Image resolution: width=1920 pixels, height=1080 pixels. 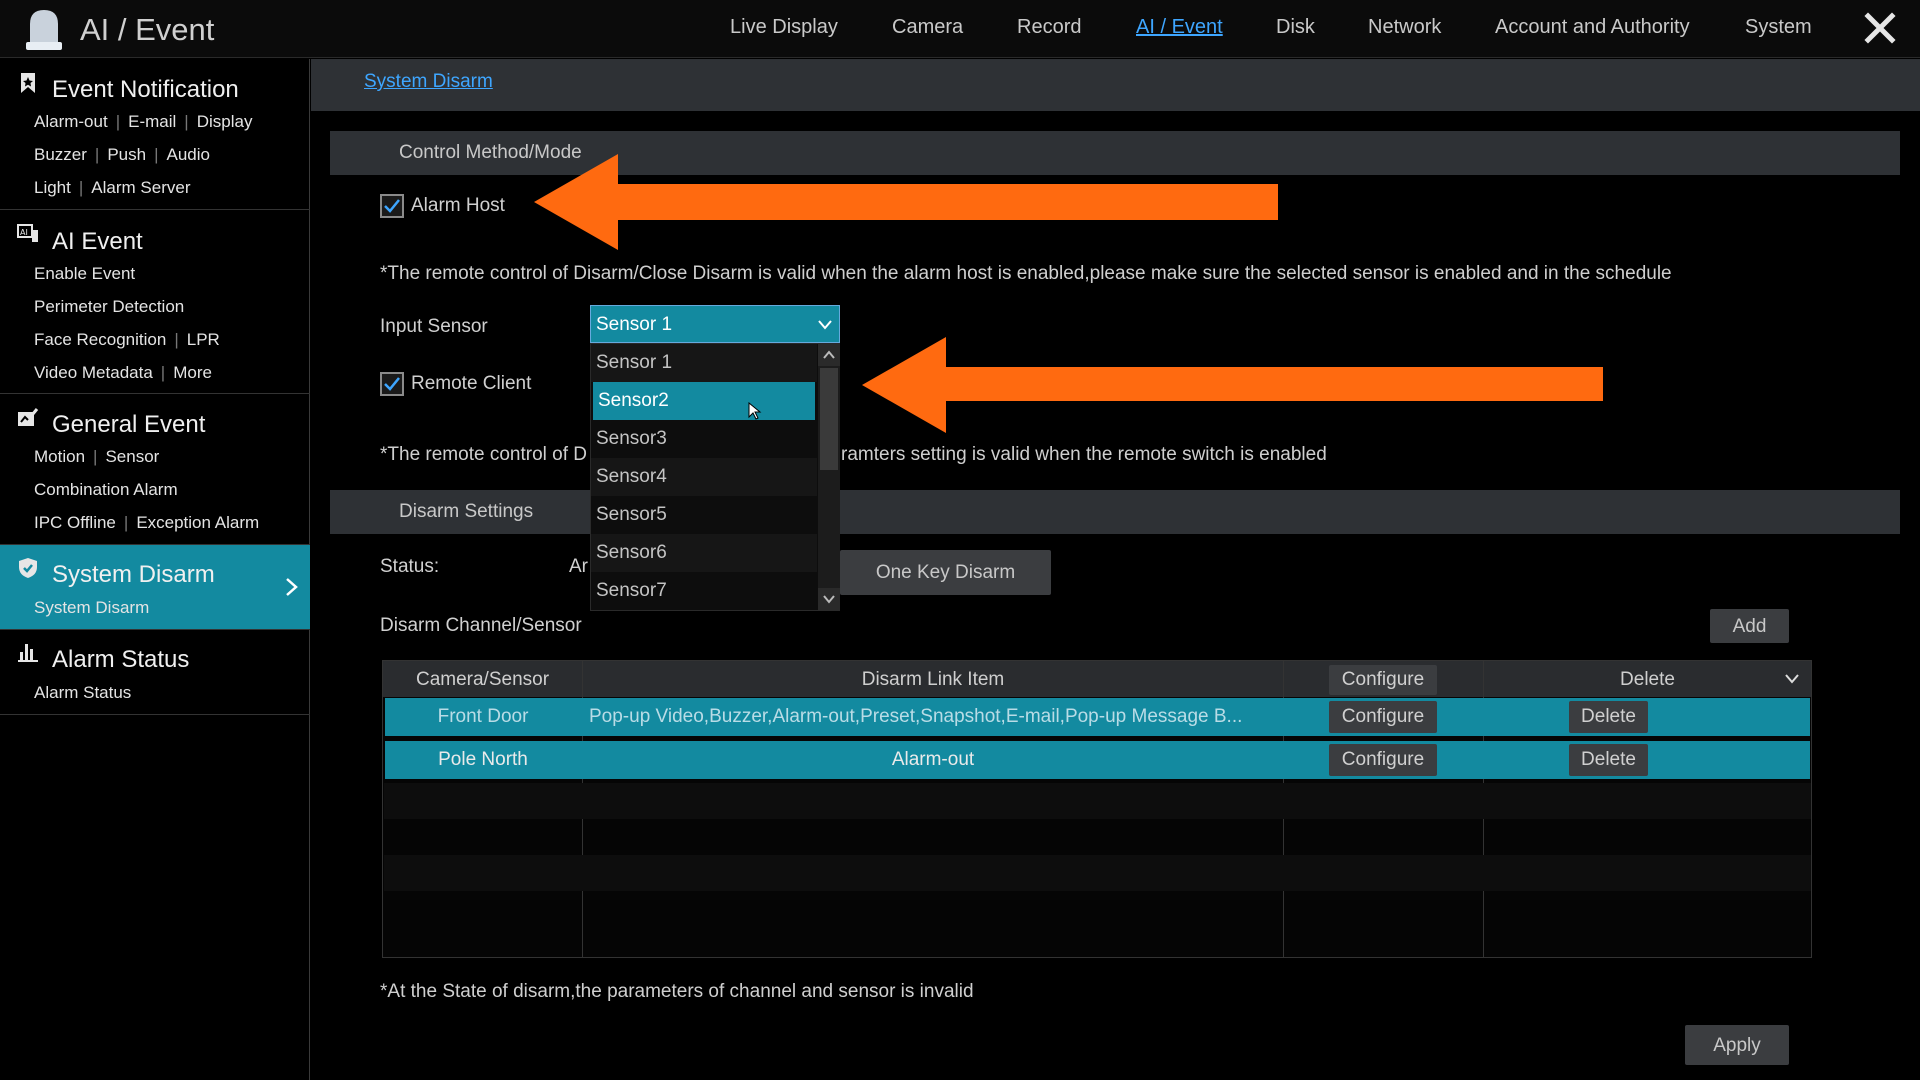 I want to click on sensor-option: Sensor6, so click(x=704, y=553).